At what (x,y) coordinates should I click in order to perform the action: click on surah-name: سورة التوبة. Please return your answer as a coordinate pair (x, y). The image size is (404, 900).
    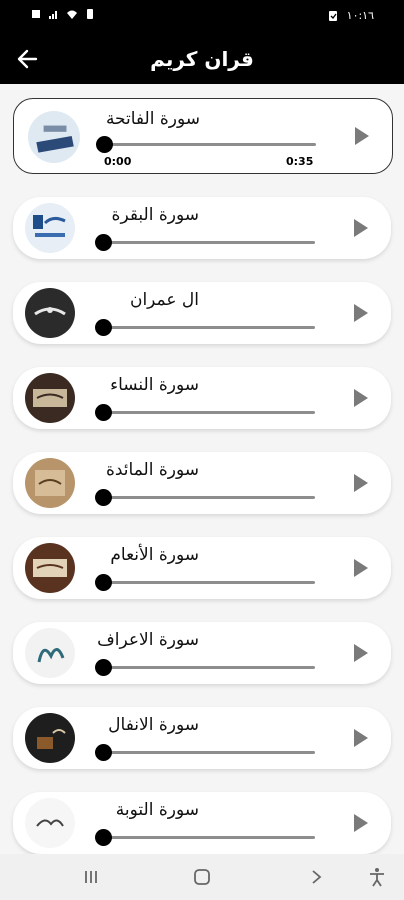
    Looking at the image, I should click on (157, 810).